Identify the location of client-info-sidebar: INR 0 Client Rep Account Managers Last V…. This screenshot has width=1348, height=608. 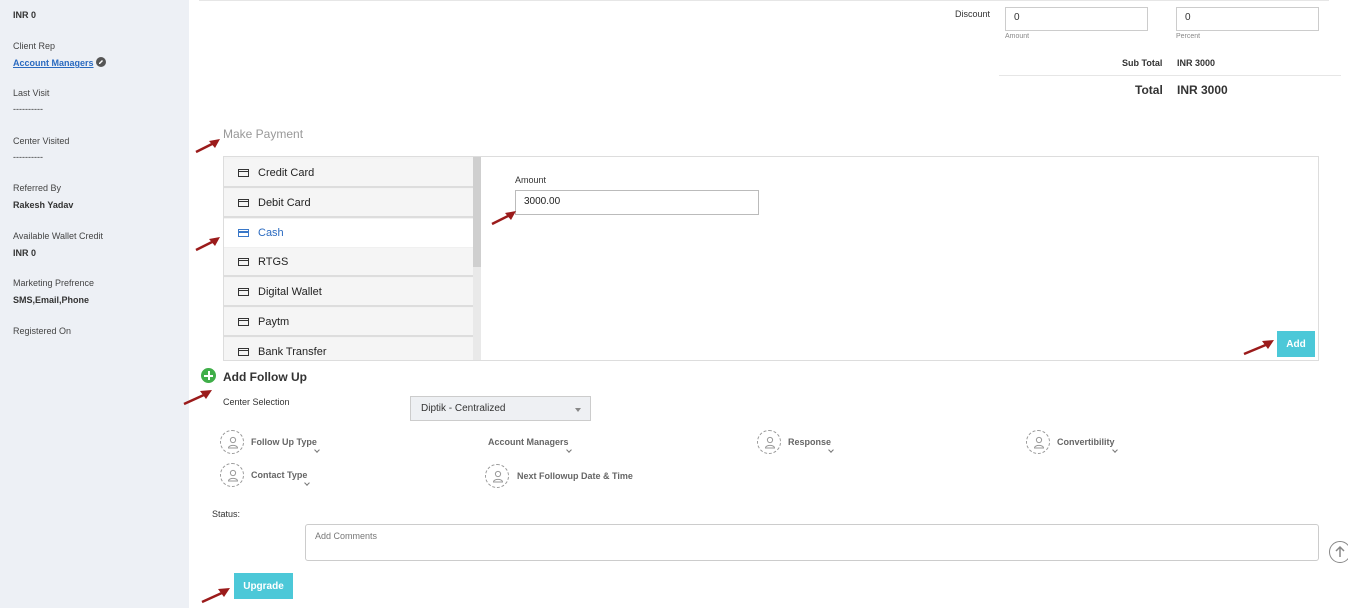
(94, 304).